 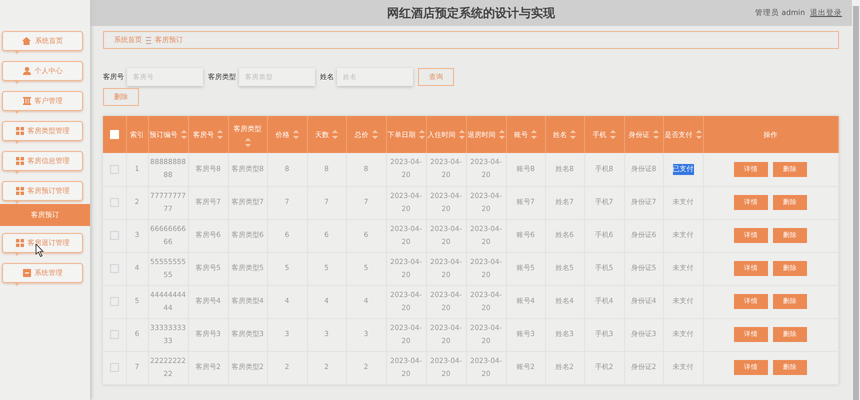 I want to click on app-title: 网红酒店预定系统的设计与实现, so click(x=471, y=13).